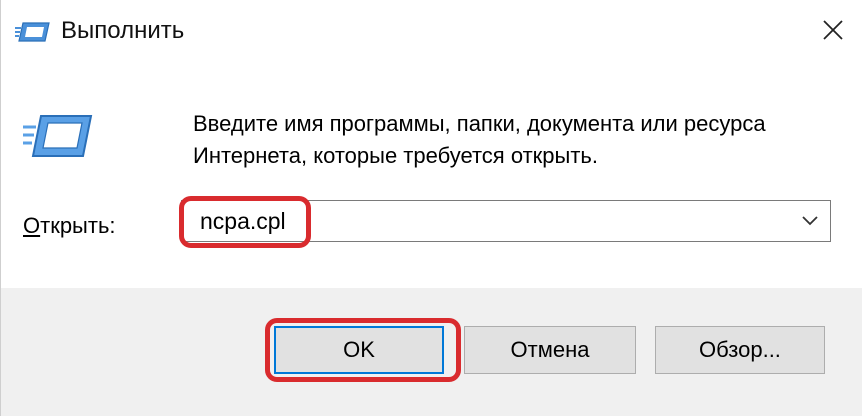  I want to click on close-icon, so click(833, 30).